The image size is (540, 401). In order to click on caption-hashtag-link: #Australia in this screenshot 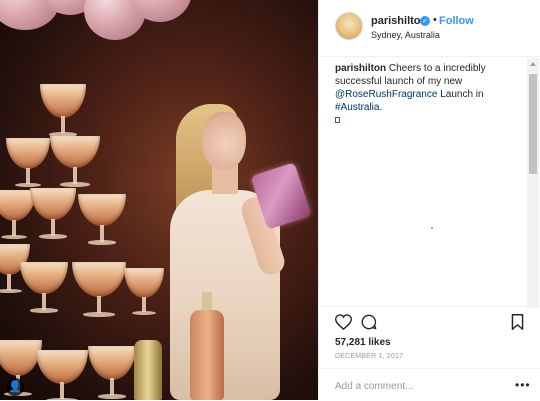, I will do `click(357, 107)`.